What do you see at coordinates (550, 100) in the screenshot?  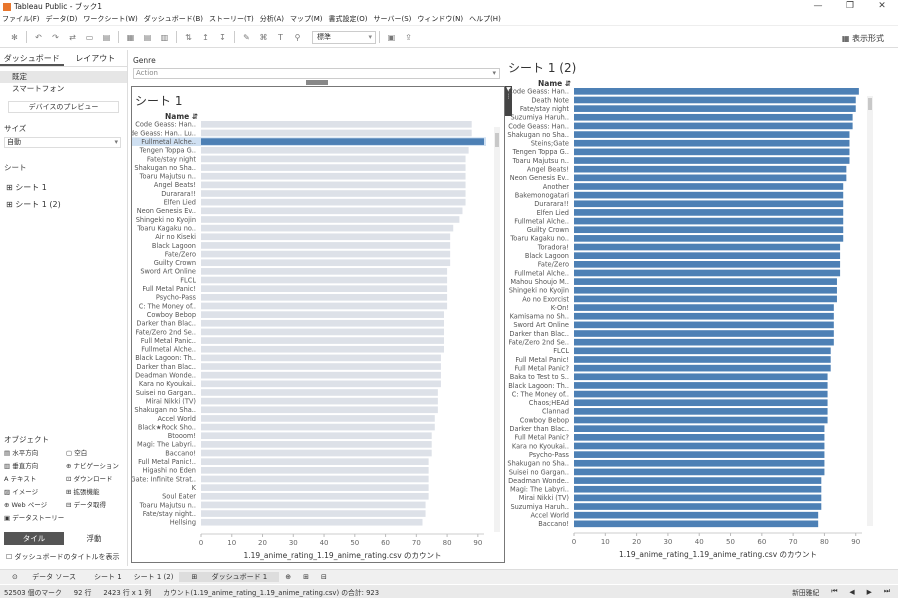 I see `bar-category-label: Death Note` at bounding box center [550, 100].